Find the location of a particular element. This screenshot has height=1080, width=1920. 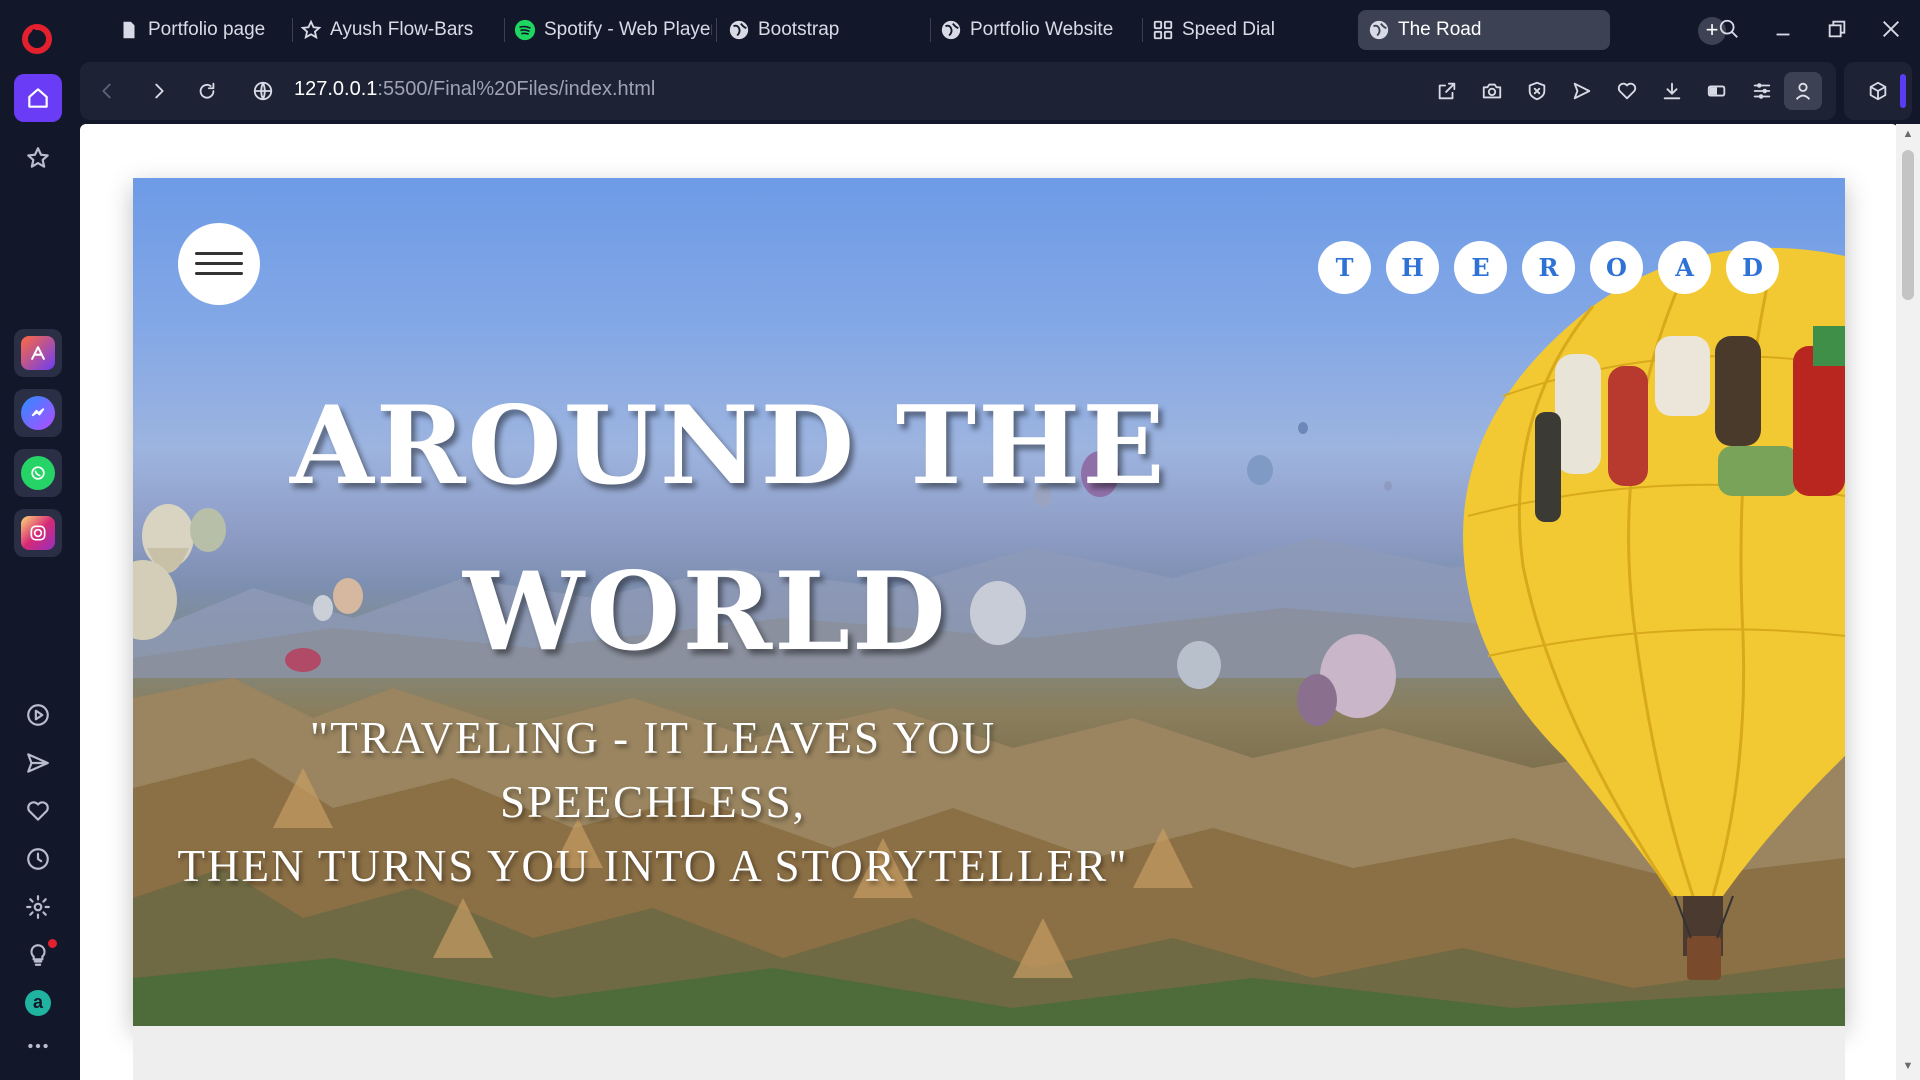

forward-button is located at coordinates (159, 91).